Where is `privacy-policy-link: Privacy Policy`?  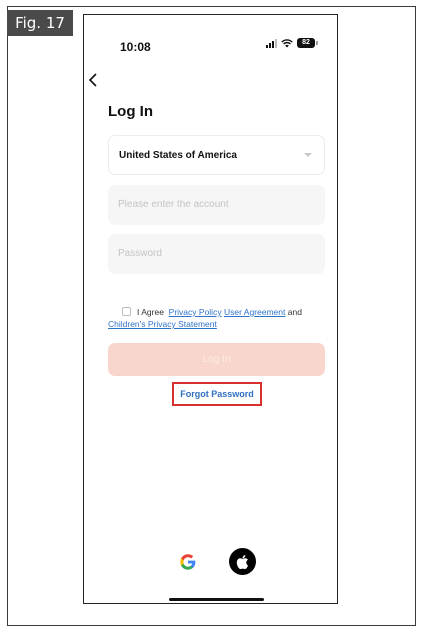
privacy-policy-link: Privacy Policy is located at coordinates (195, 312).